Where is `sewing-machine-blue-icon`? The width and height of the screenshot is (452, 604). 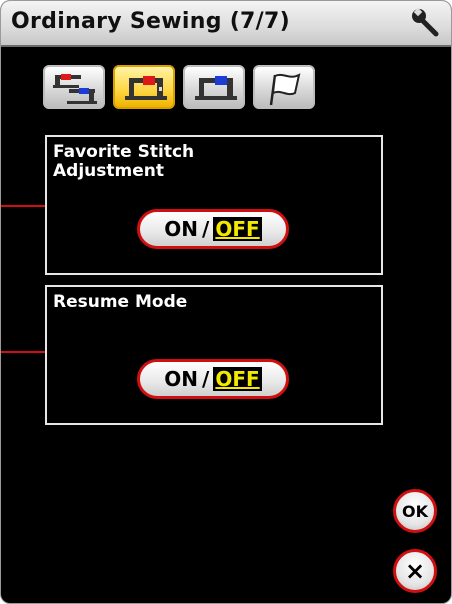
sewing-machine-blue-icon is located at coordinates (216, 88).